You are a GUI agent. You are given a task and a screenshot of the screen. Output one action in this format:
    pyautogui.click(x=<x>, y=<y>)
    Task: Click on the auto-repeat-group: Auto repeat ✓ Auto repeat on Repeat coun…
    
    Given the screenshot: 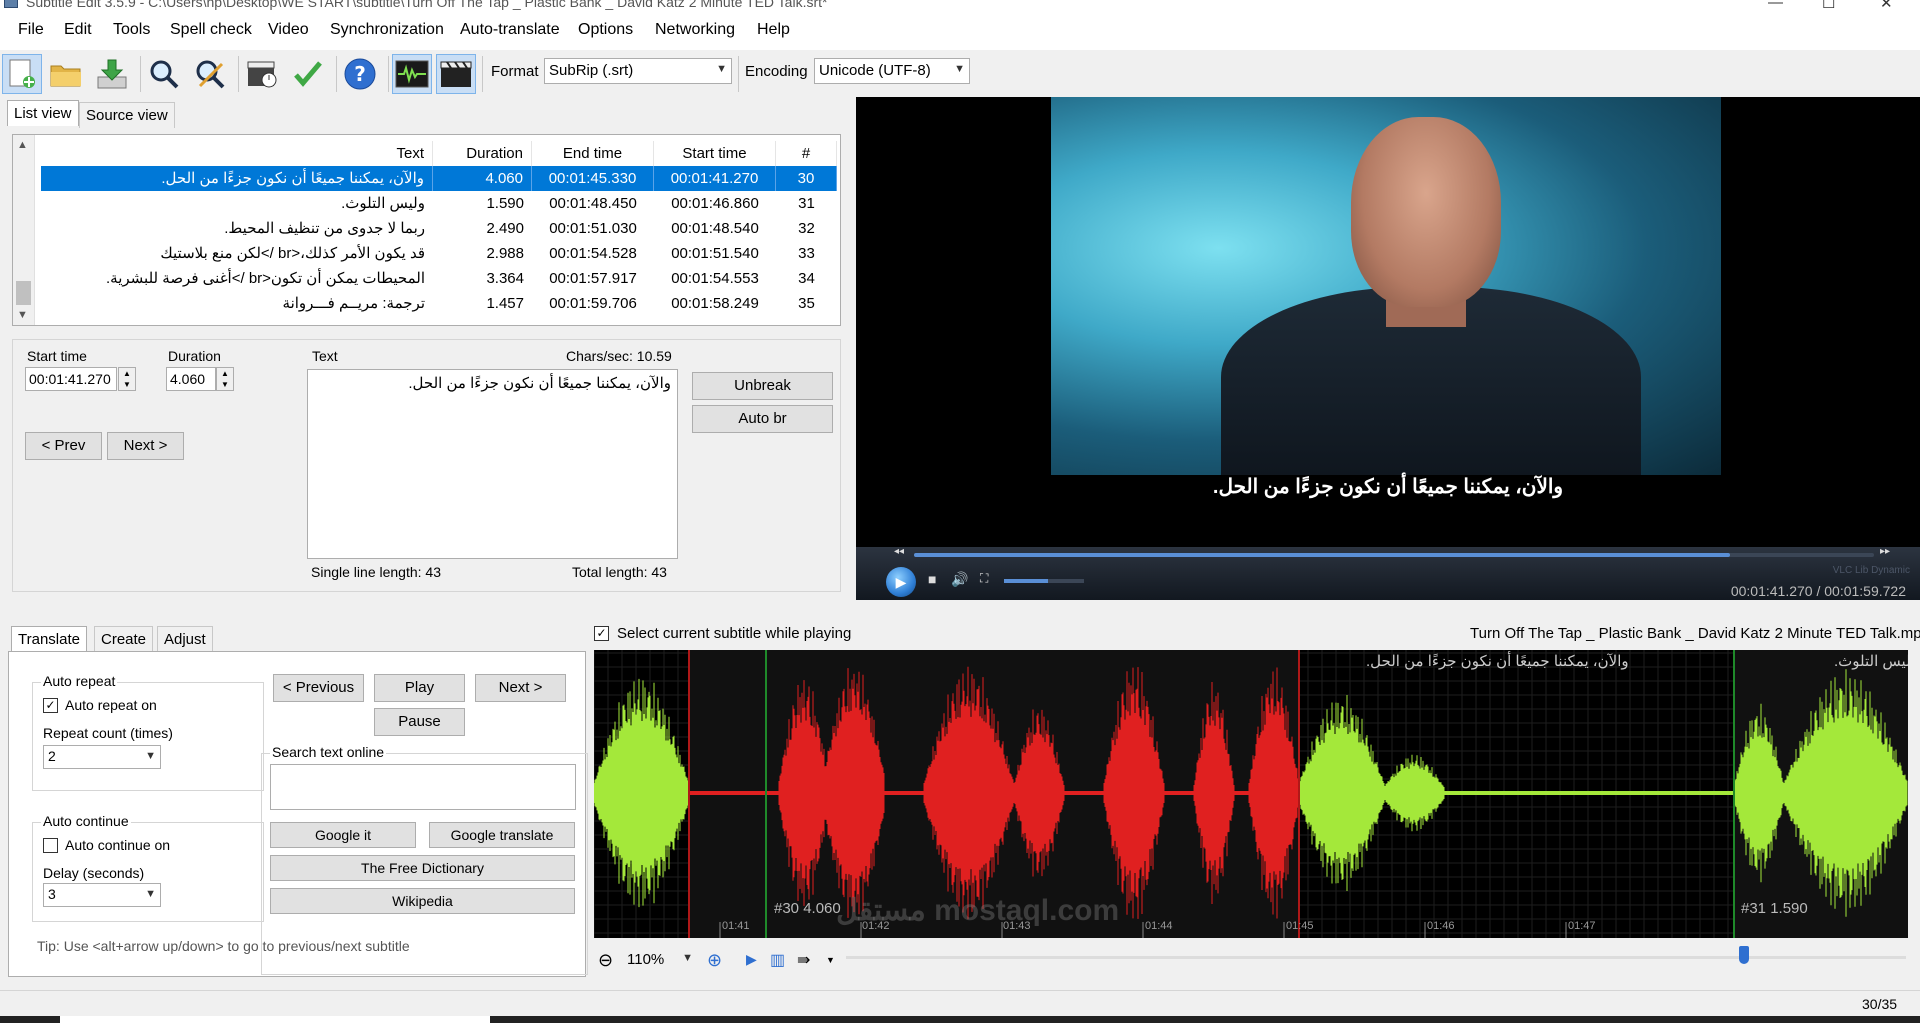 What is the action you would take?
    pyautogui.click(x=148, y=732)
    